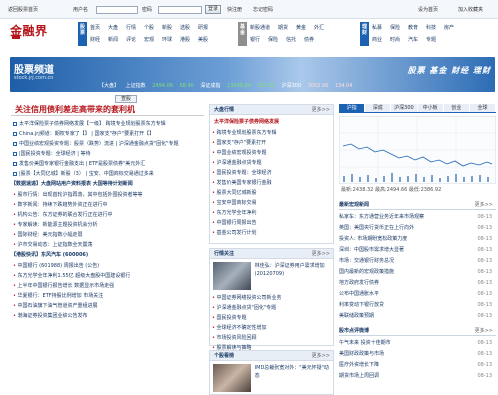  I want to click on nav-fund-tag: 基金, so click(242, 34).